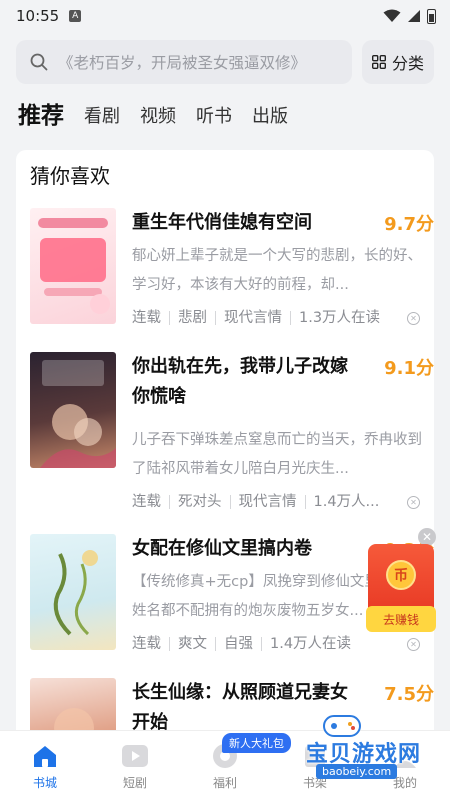 This screenshot has width=450, height=800. I want to click on battery-icon, so click(431, 16).